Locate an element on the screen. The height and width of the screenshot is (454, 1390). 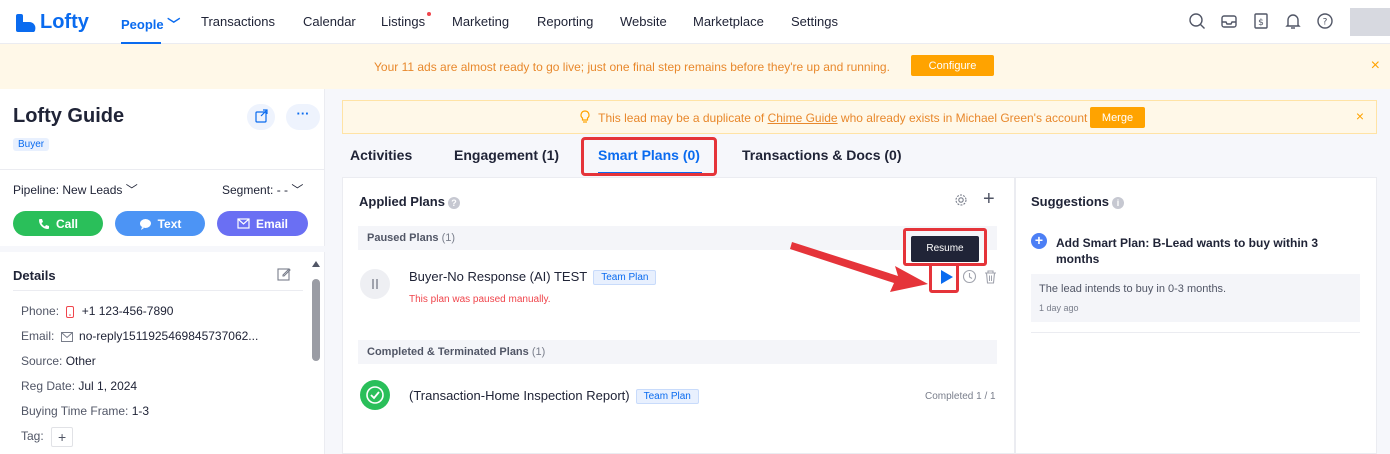
reg-date-value: Jul 1, 2024 is located at coordinates (108, 386).